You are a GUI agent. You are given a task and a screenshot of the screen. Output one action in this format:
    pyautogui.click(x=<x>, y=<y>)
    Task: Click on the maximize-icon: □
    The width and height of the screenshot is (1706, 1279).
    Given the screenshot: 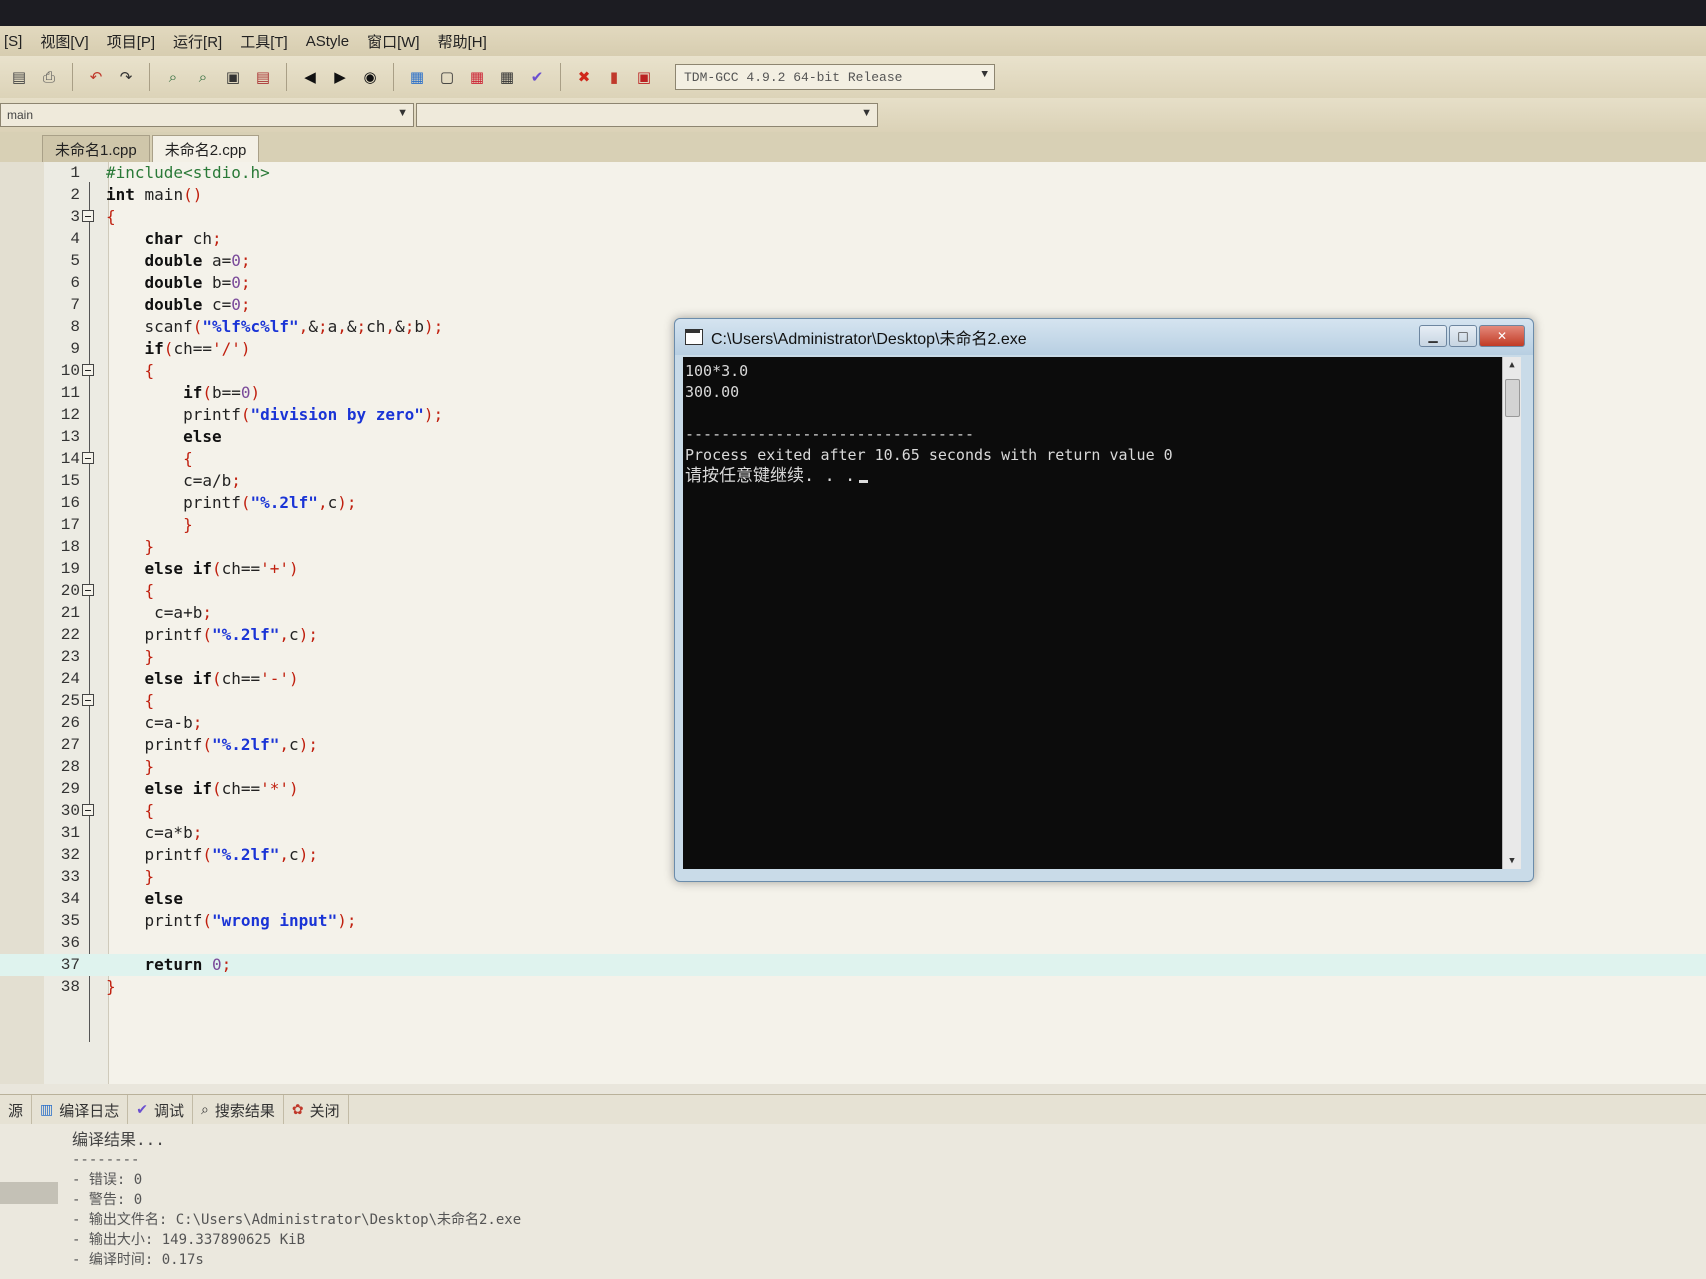 What is the action you would take?
    pyautogui.click(x=1463, y=336)
    